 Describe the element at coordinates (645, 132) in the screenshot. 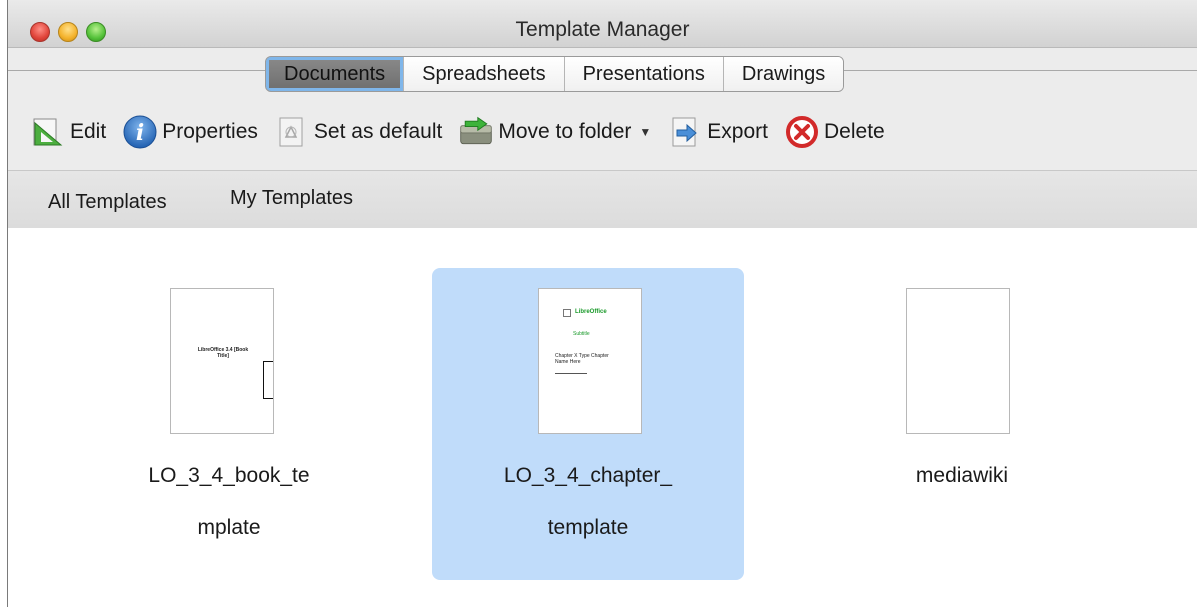

I see `chevron-down-icon: ▼` at that location.